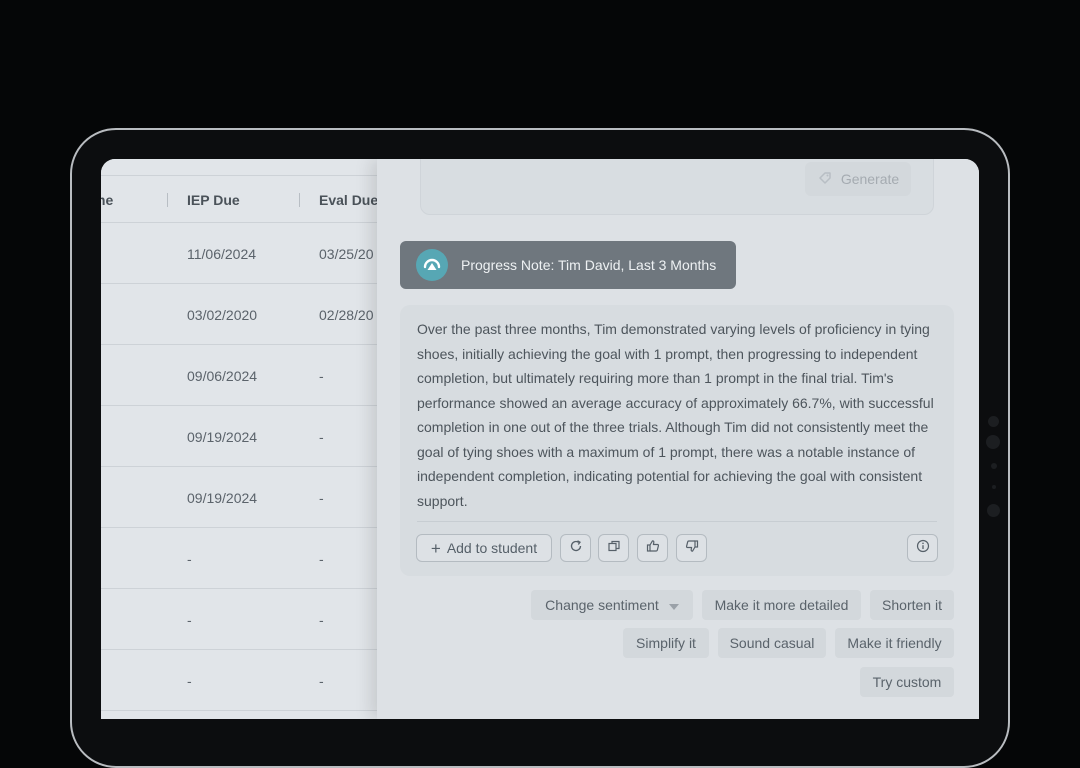  What do you see at coordinates (435, 548) in the screenshot?
I see `plus-icon: +` at bounding box center [435, 548].